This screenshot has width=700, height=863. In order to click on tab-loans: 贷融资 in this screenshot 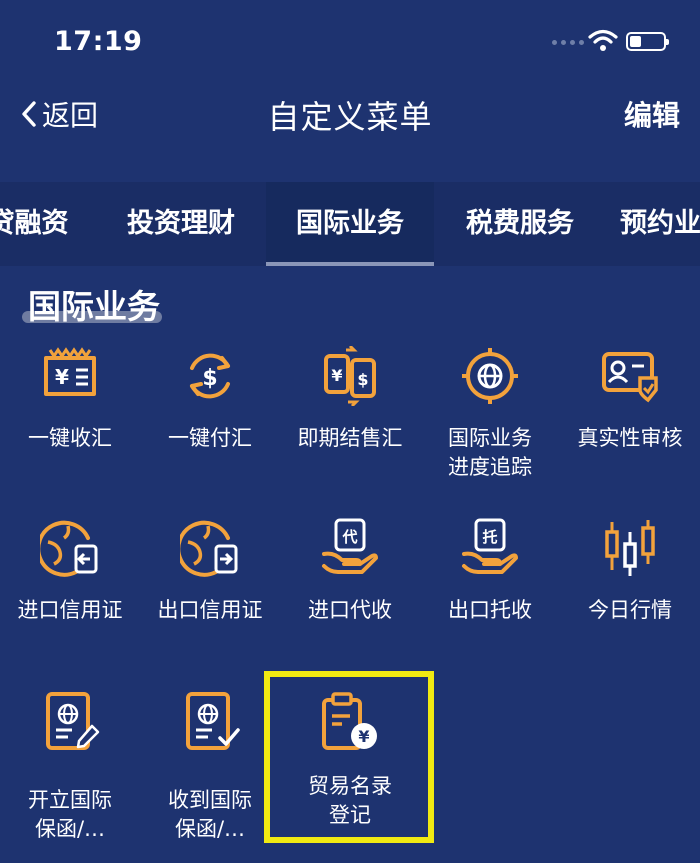, I will do `click(39, 224)`.